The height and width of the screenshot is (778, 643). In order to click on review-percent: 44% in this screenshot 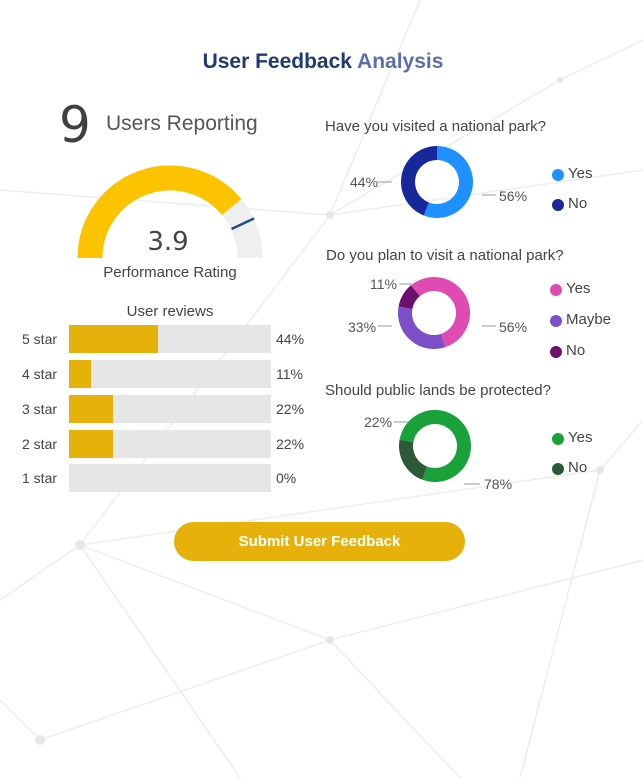, I will do `click(290, 339)`.